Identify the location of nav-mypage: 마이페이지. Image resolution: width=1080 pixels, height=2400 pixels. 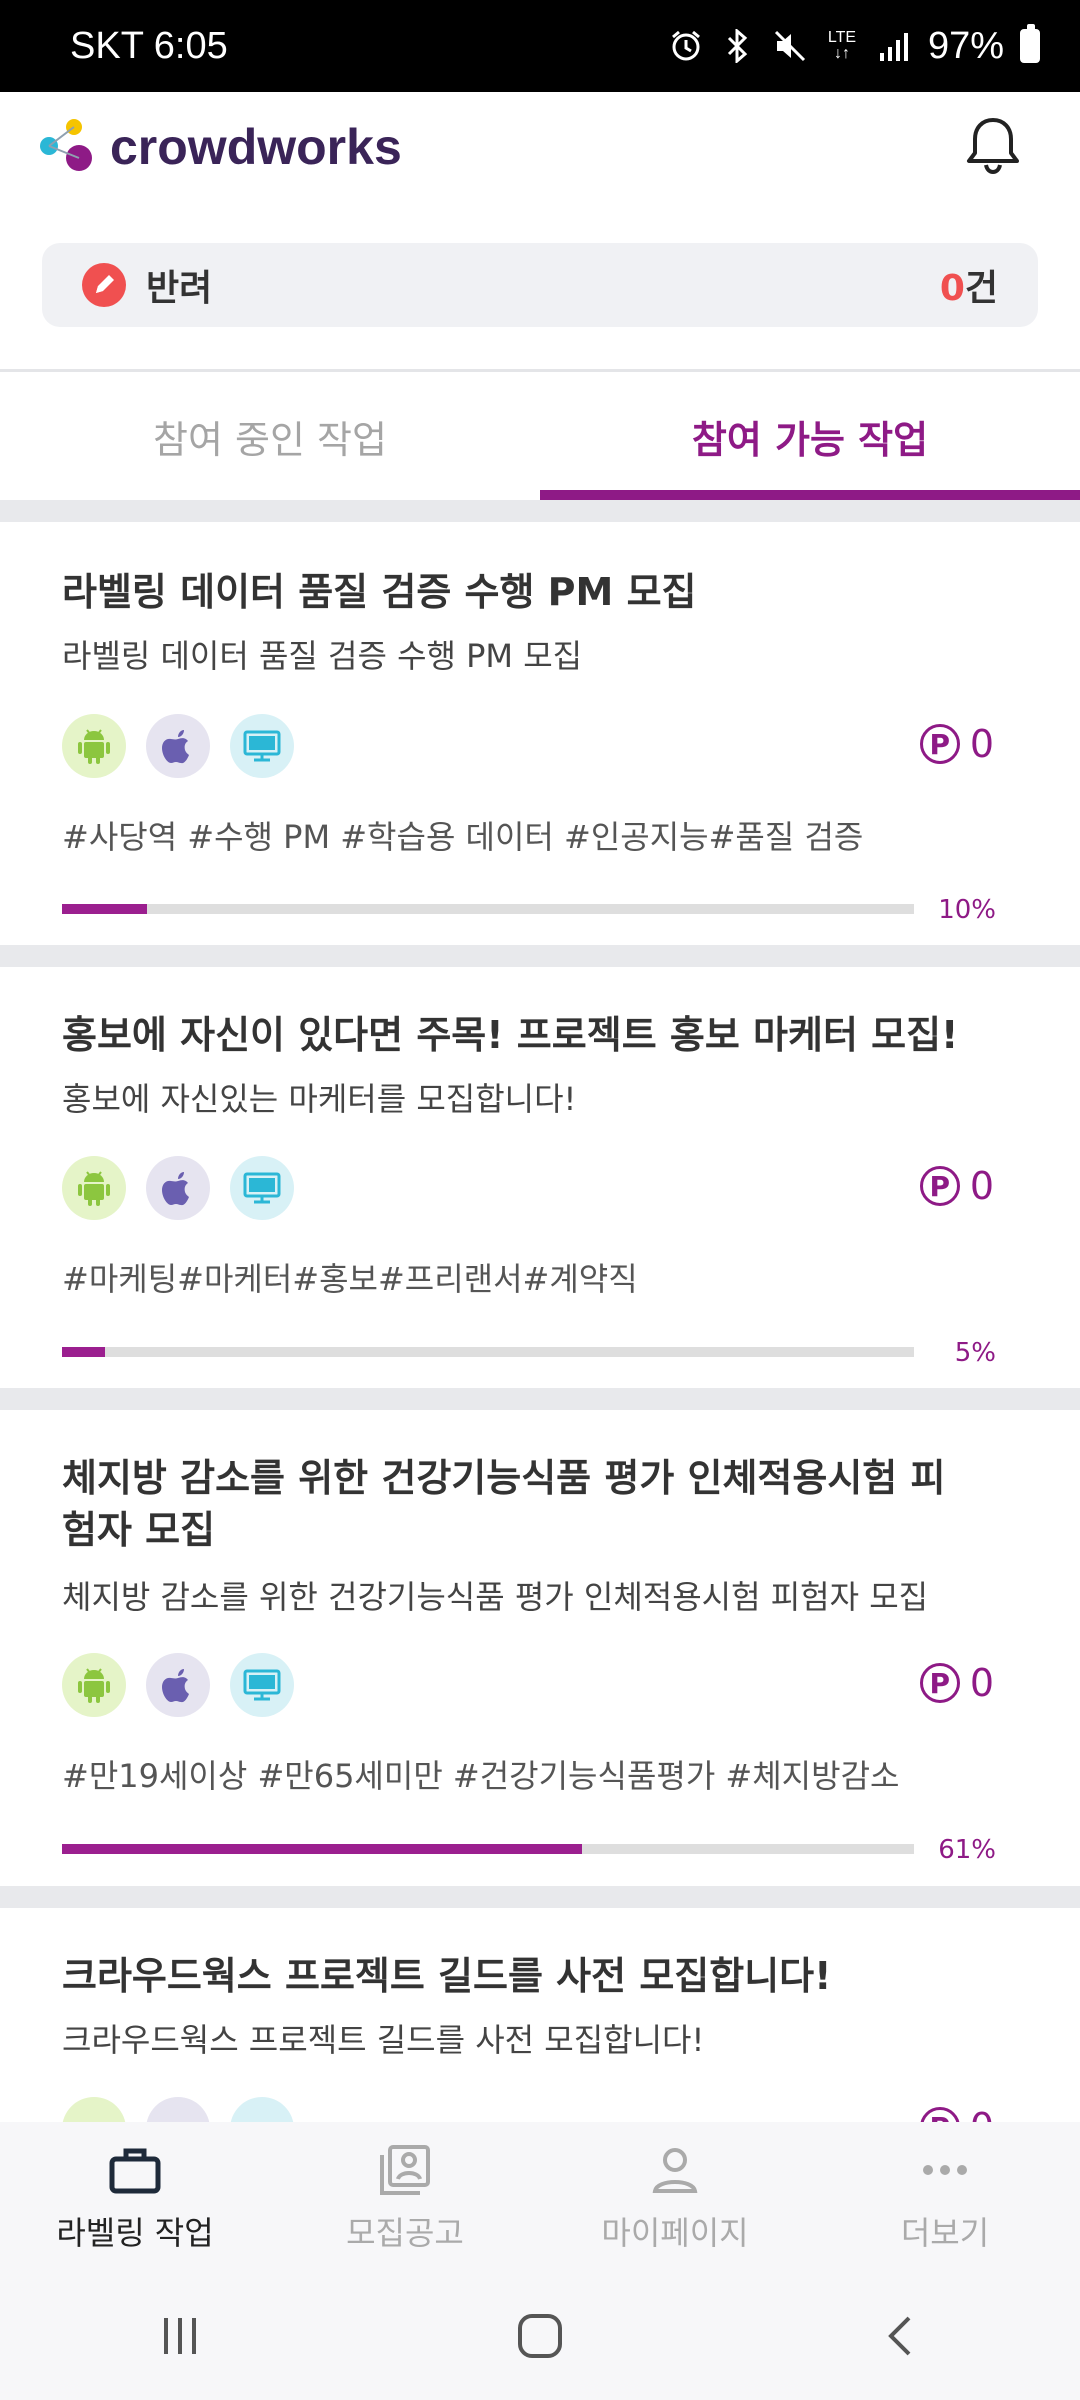
(675, 2197).